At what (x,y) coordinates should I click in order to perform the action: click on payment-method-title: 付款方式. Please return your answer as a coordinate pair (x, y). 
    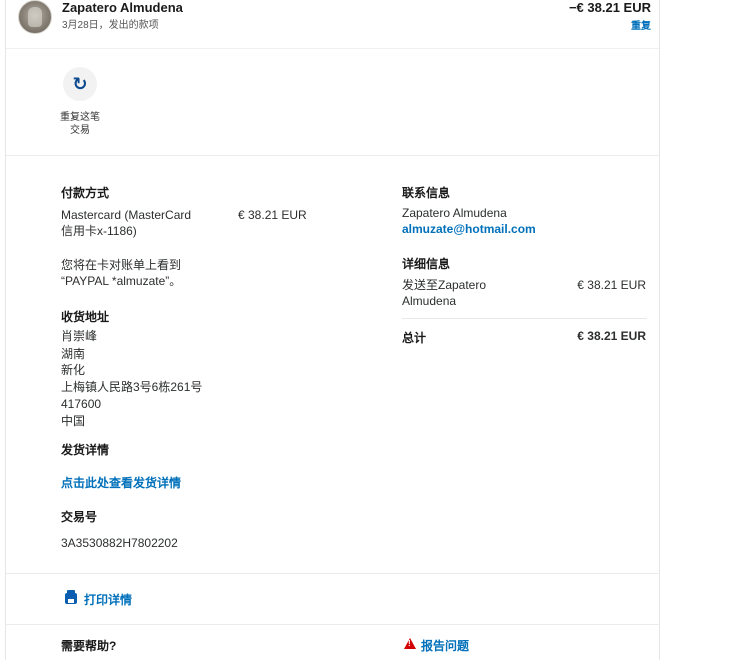
    Looking at the image, I should click on (85, 193).